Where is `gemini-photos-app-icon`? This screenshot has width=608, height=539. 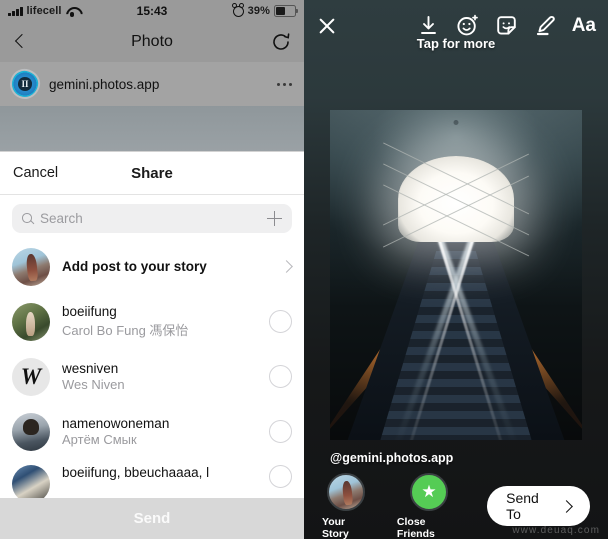 gemini-photos-app-icon is located at coordinates (25, 84).